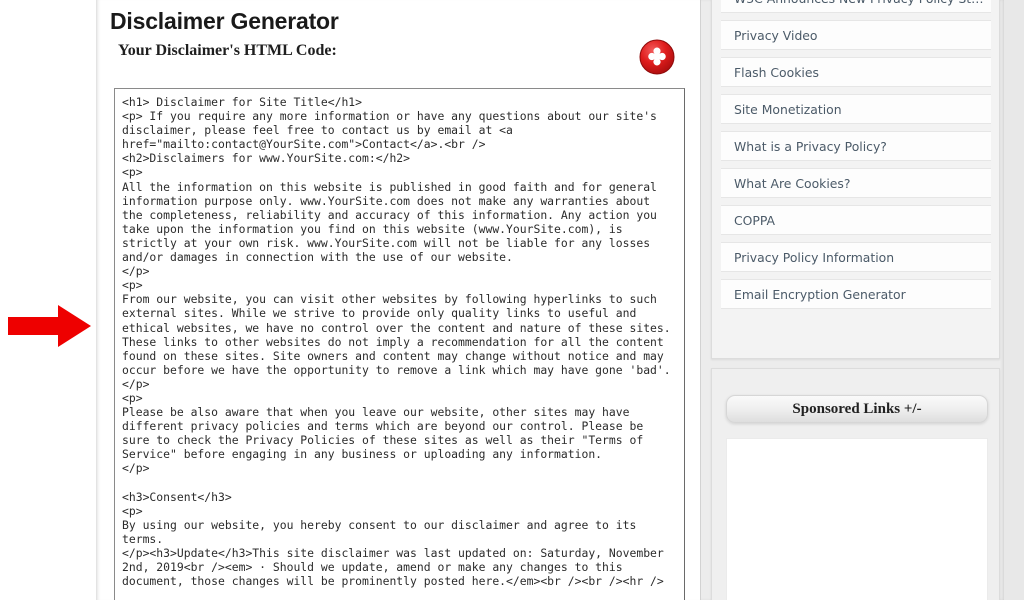  Describe the element at coordinates (856, 146) in the screenshot. I see `sidebar-link-what-is-a-privacy-policy: What is a Privacy Policy?` at that location.